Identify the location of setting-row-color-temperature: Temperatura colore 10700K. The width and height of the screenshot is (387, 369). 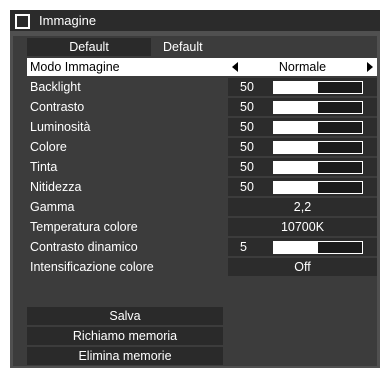
(202, 227).